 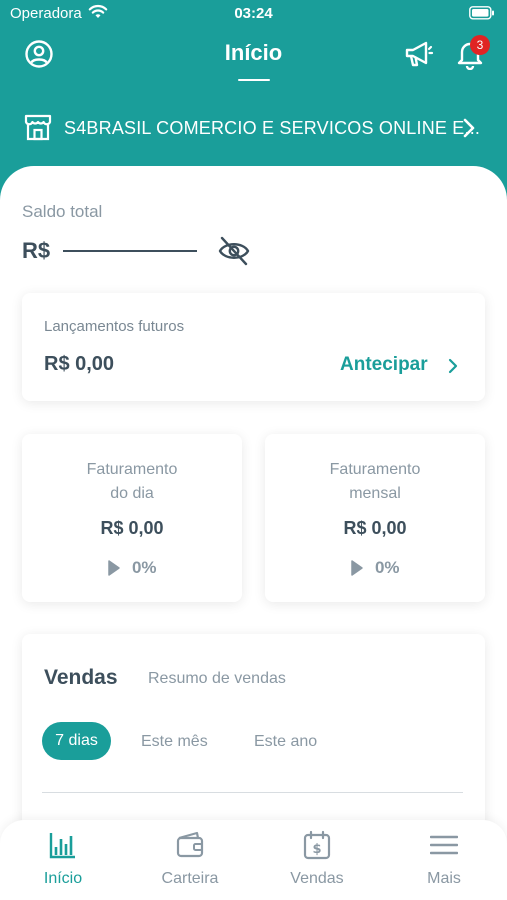 I want to click on faturamento-label-line2: mensal, so click(x=375, y=493).